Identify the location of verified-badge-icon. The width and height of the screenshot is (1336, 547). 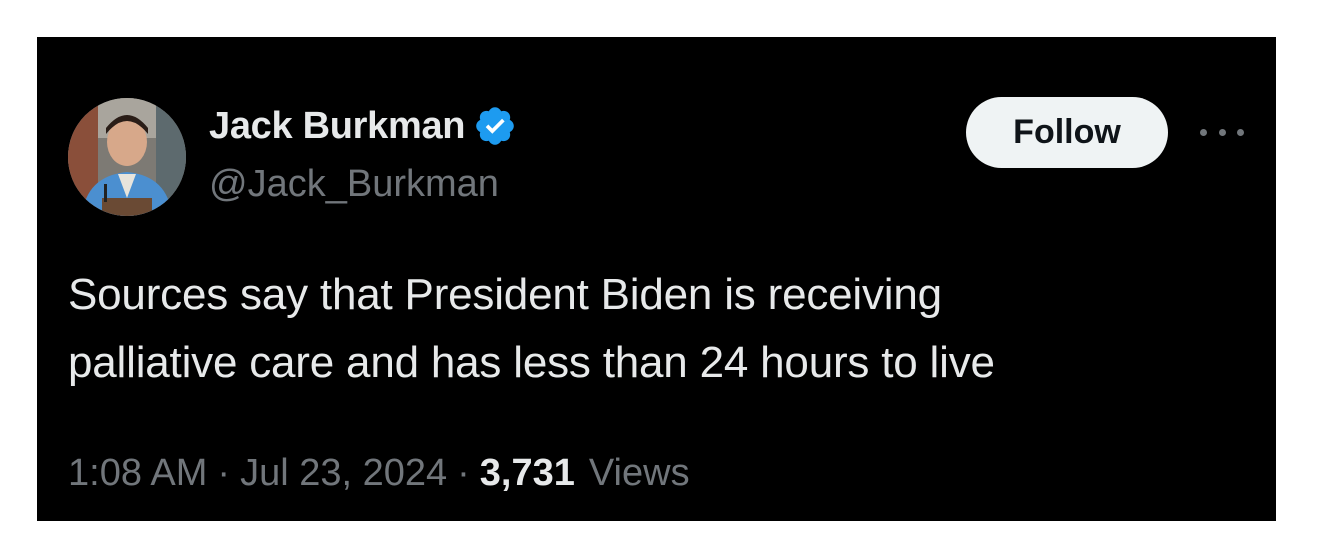
(495, 126).